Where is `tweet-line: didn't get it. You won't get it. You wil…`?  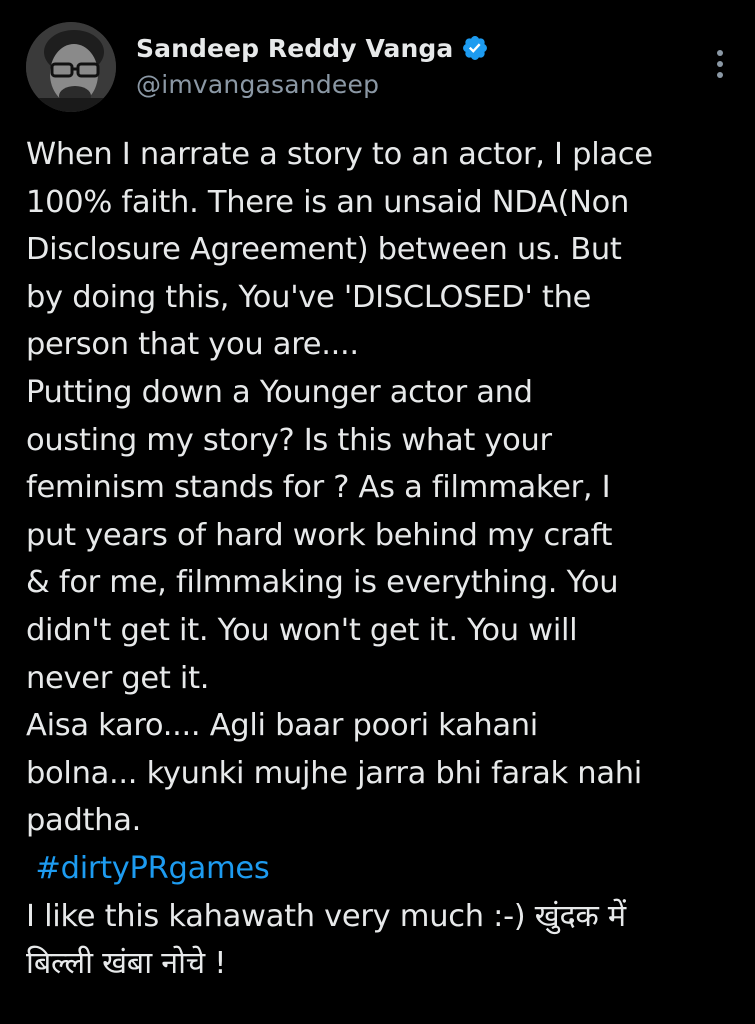
tweet-line: didn't get it. You won't get it. You wil… is located at coordinates (302, 630).